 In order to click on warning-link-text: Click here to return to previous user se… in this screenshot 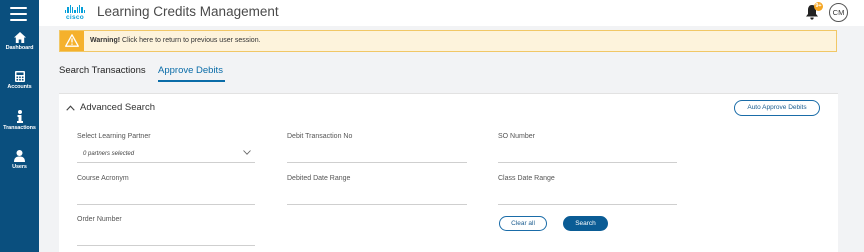, I will do `click(191, 40)`.